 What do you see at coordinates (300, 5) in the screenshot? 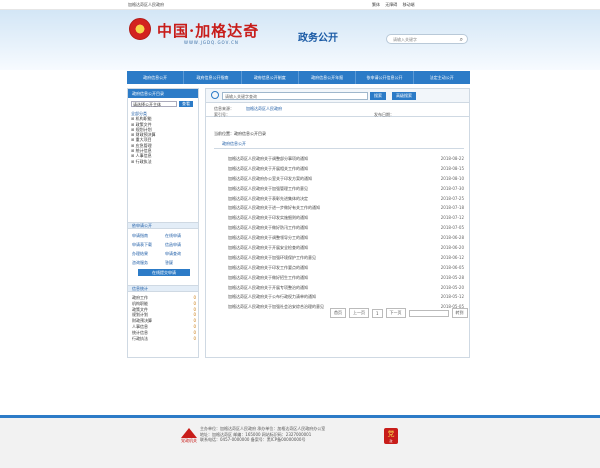
I see `top-utility-bar: 加格达奇区人民政府 繁体 无障碍 移动端` at bounding box center [300, 5].